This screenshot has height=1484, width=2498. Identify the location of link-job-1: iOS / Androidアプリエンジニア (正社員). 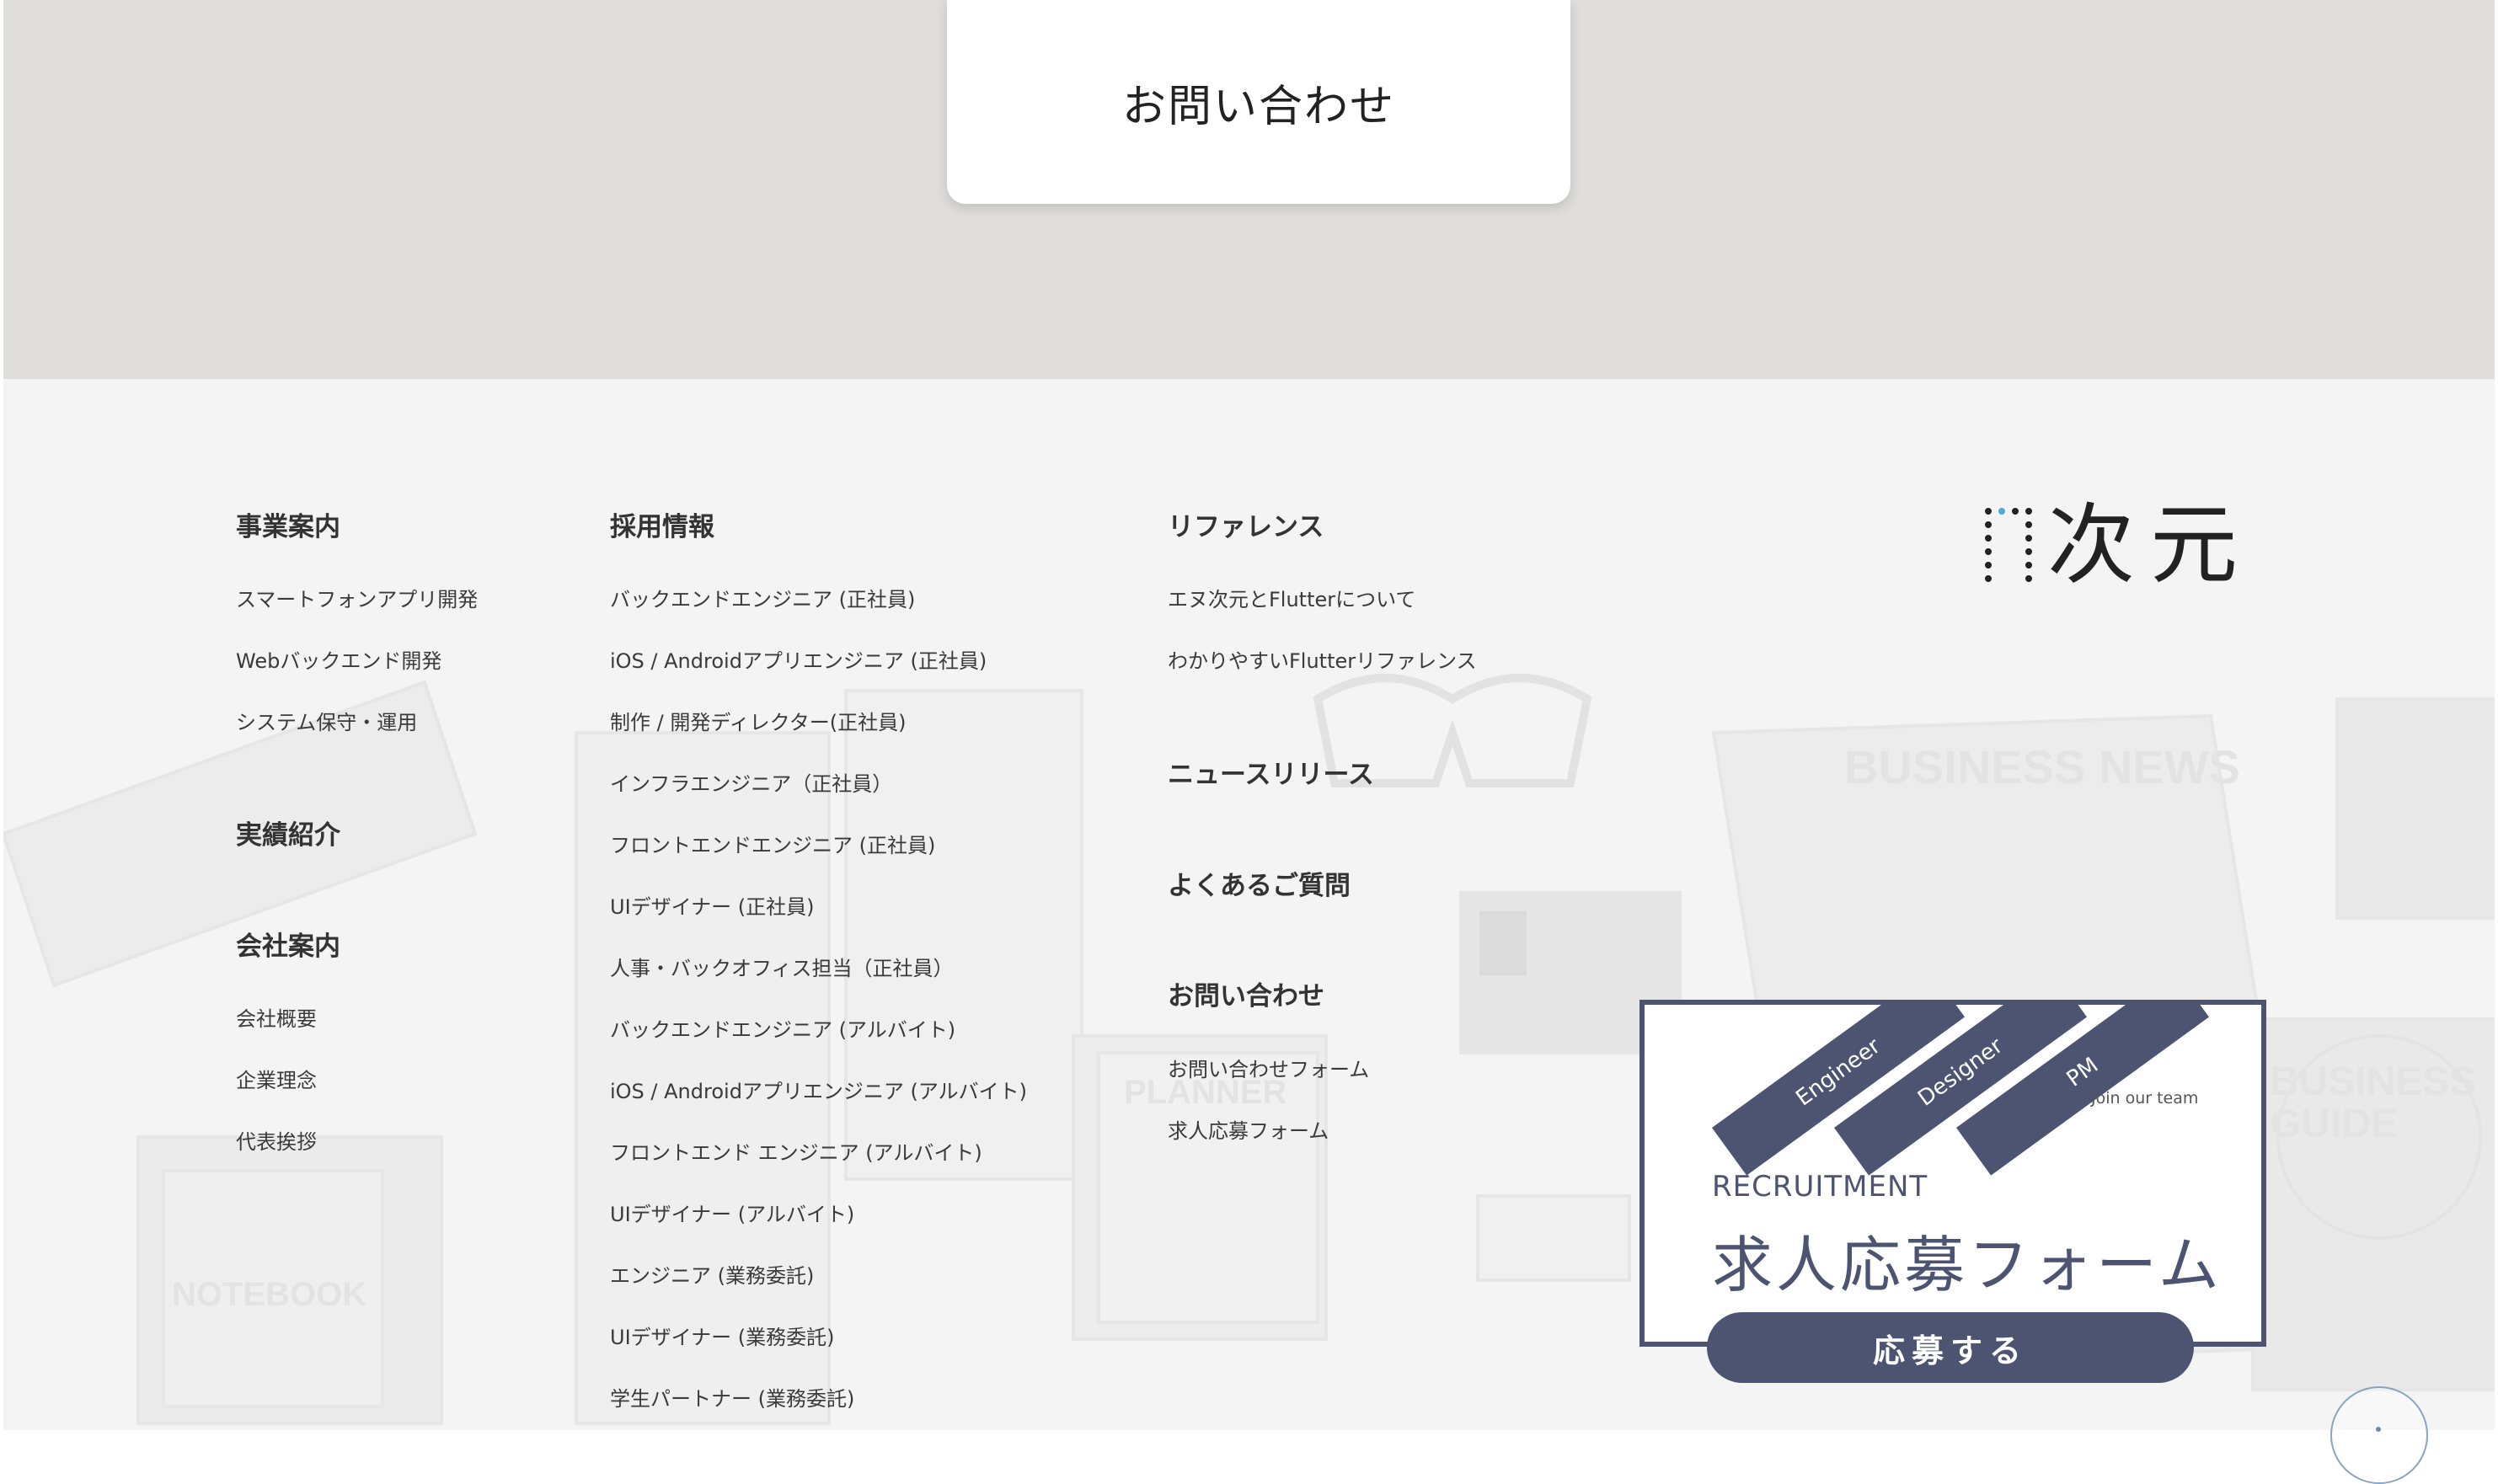
(799, 659).